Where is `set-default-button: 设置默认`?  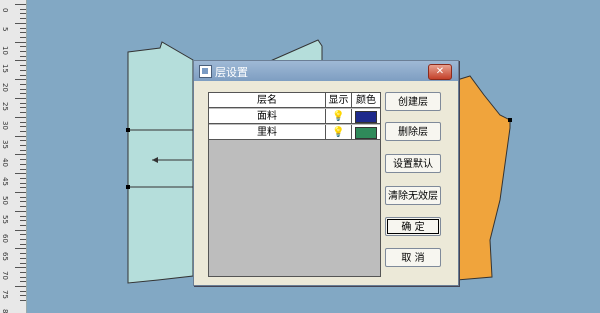 set-default-button: 设置默认 is located at coordinates (413, 163).